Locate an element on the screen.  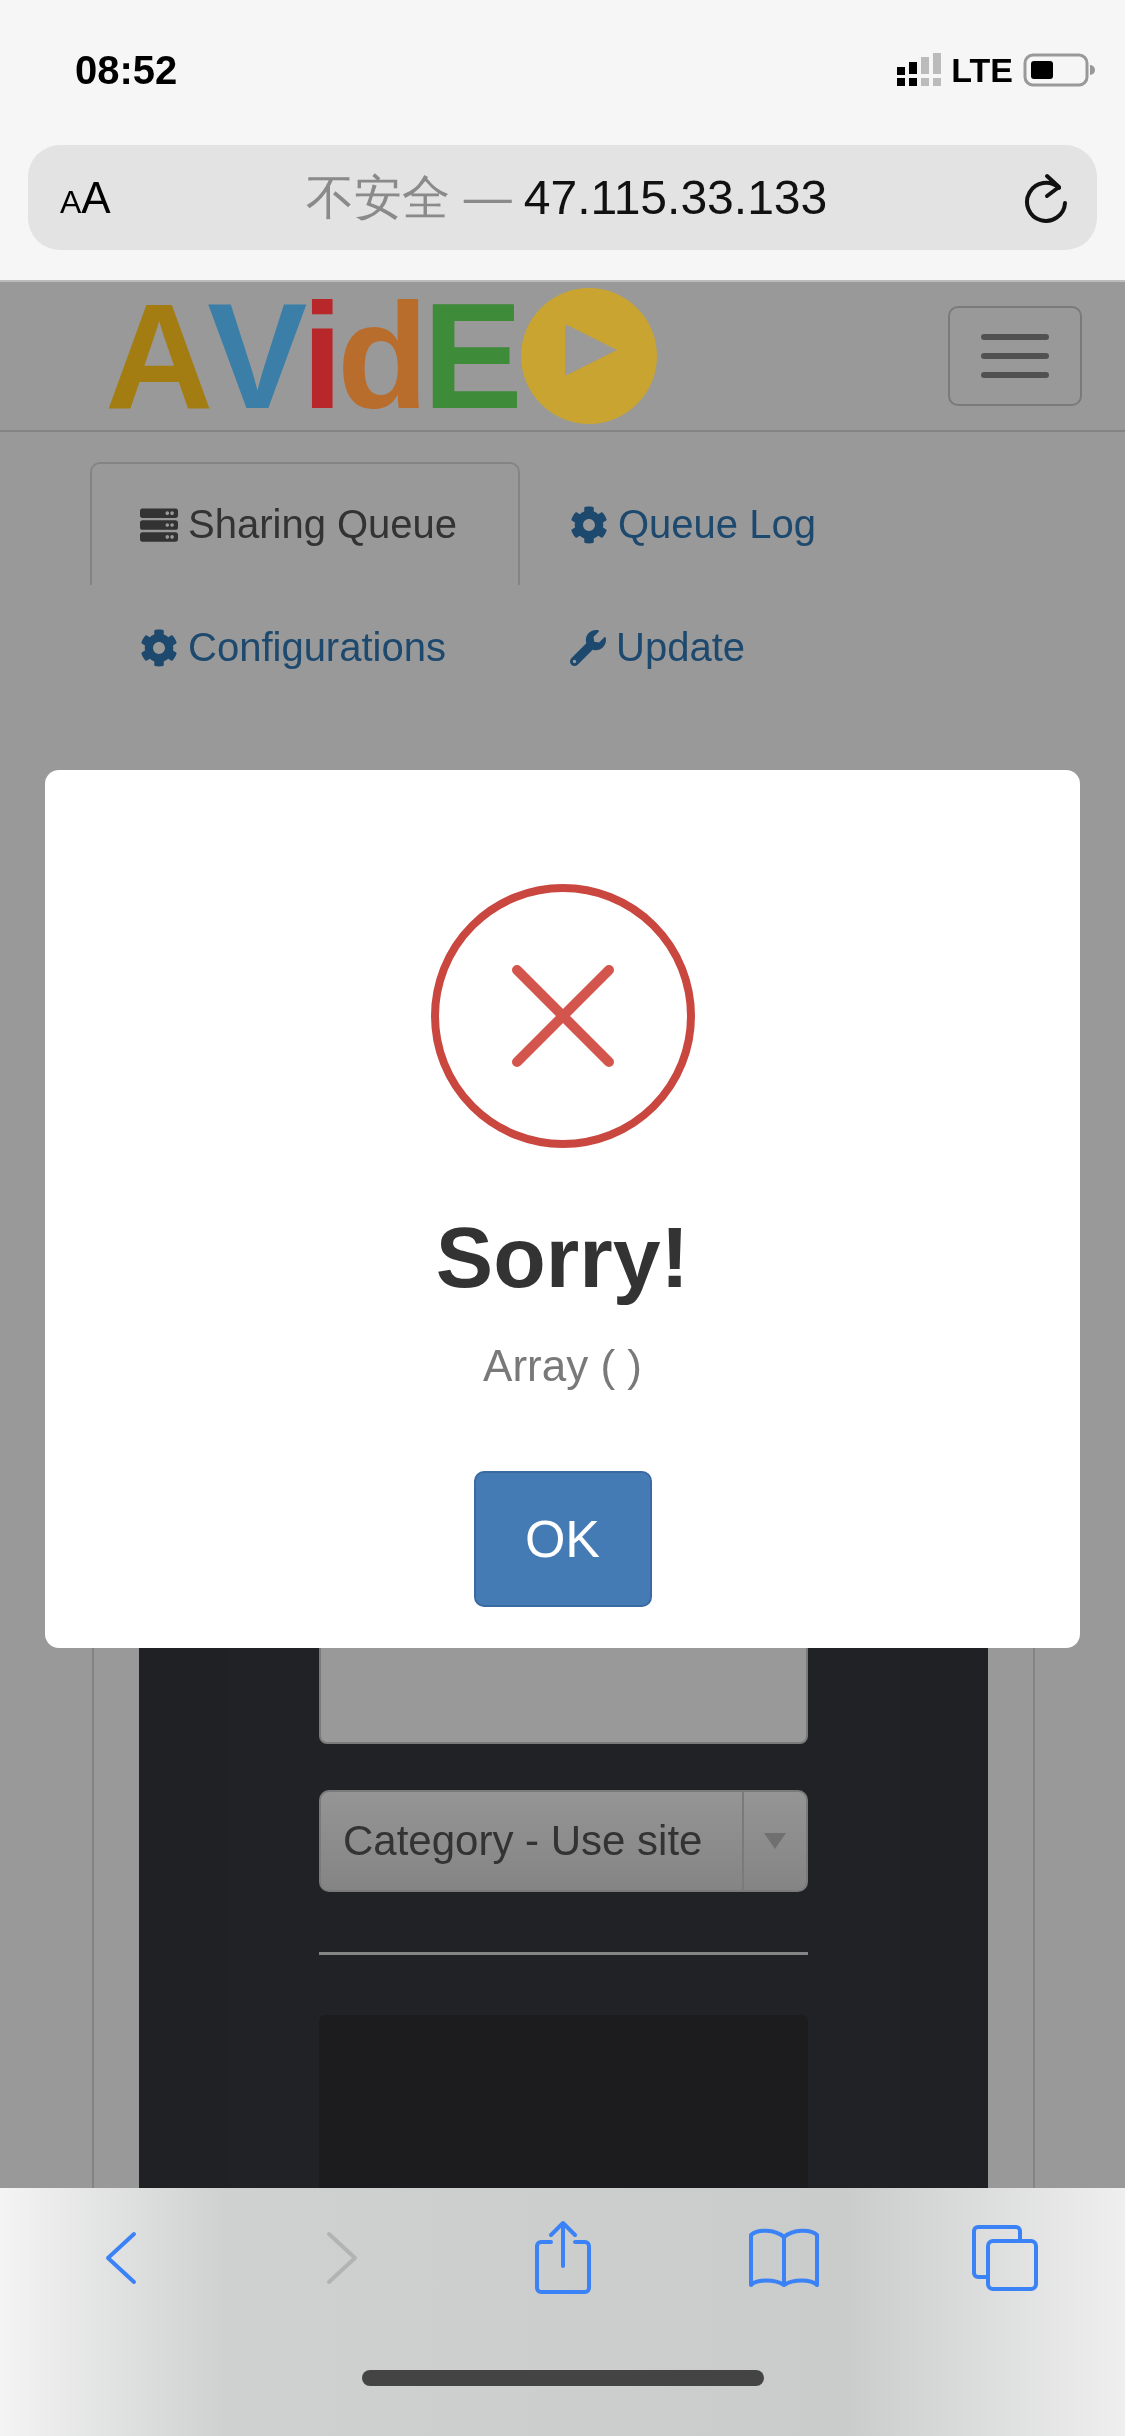
signal-icon is located at coordinates (919, 70).